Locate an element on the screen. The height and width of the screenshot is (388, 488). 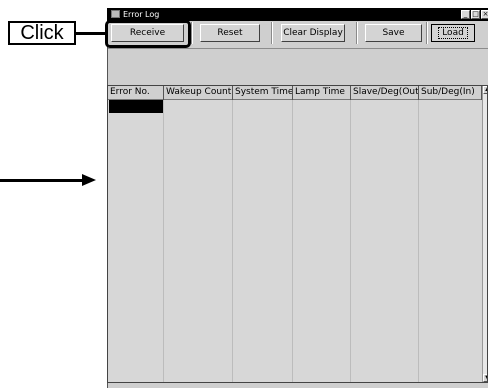
reset-label: Reset is located at coordinates (230, 33).